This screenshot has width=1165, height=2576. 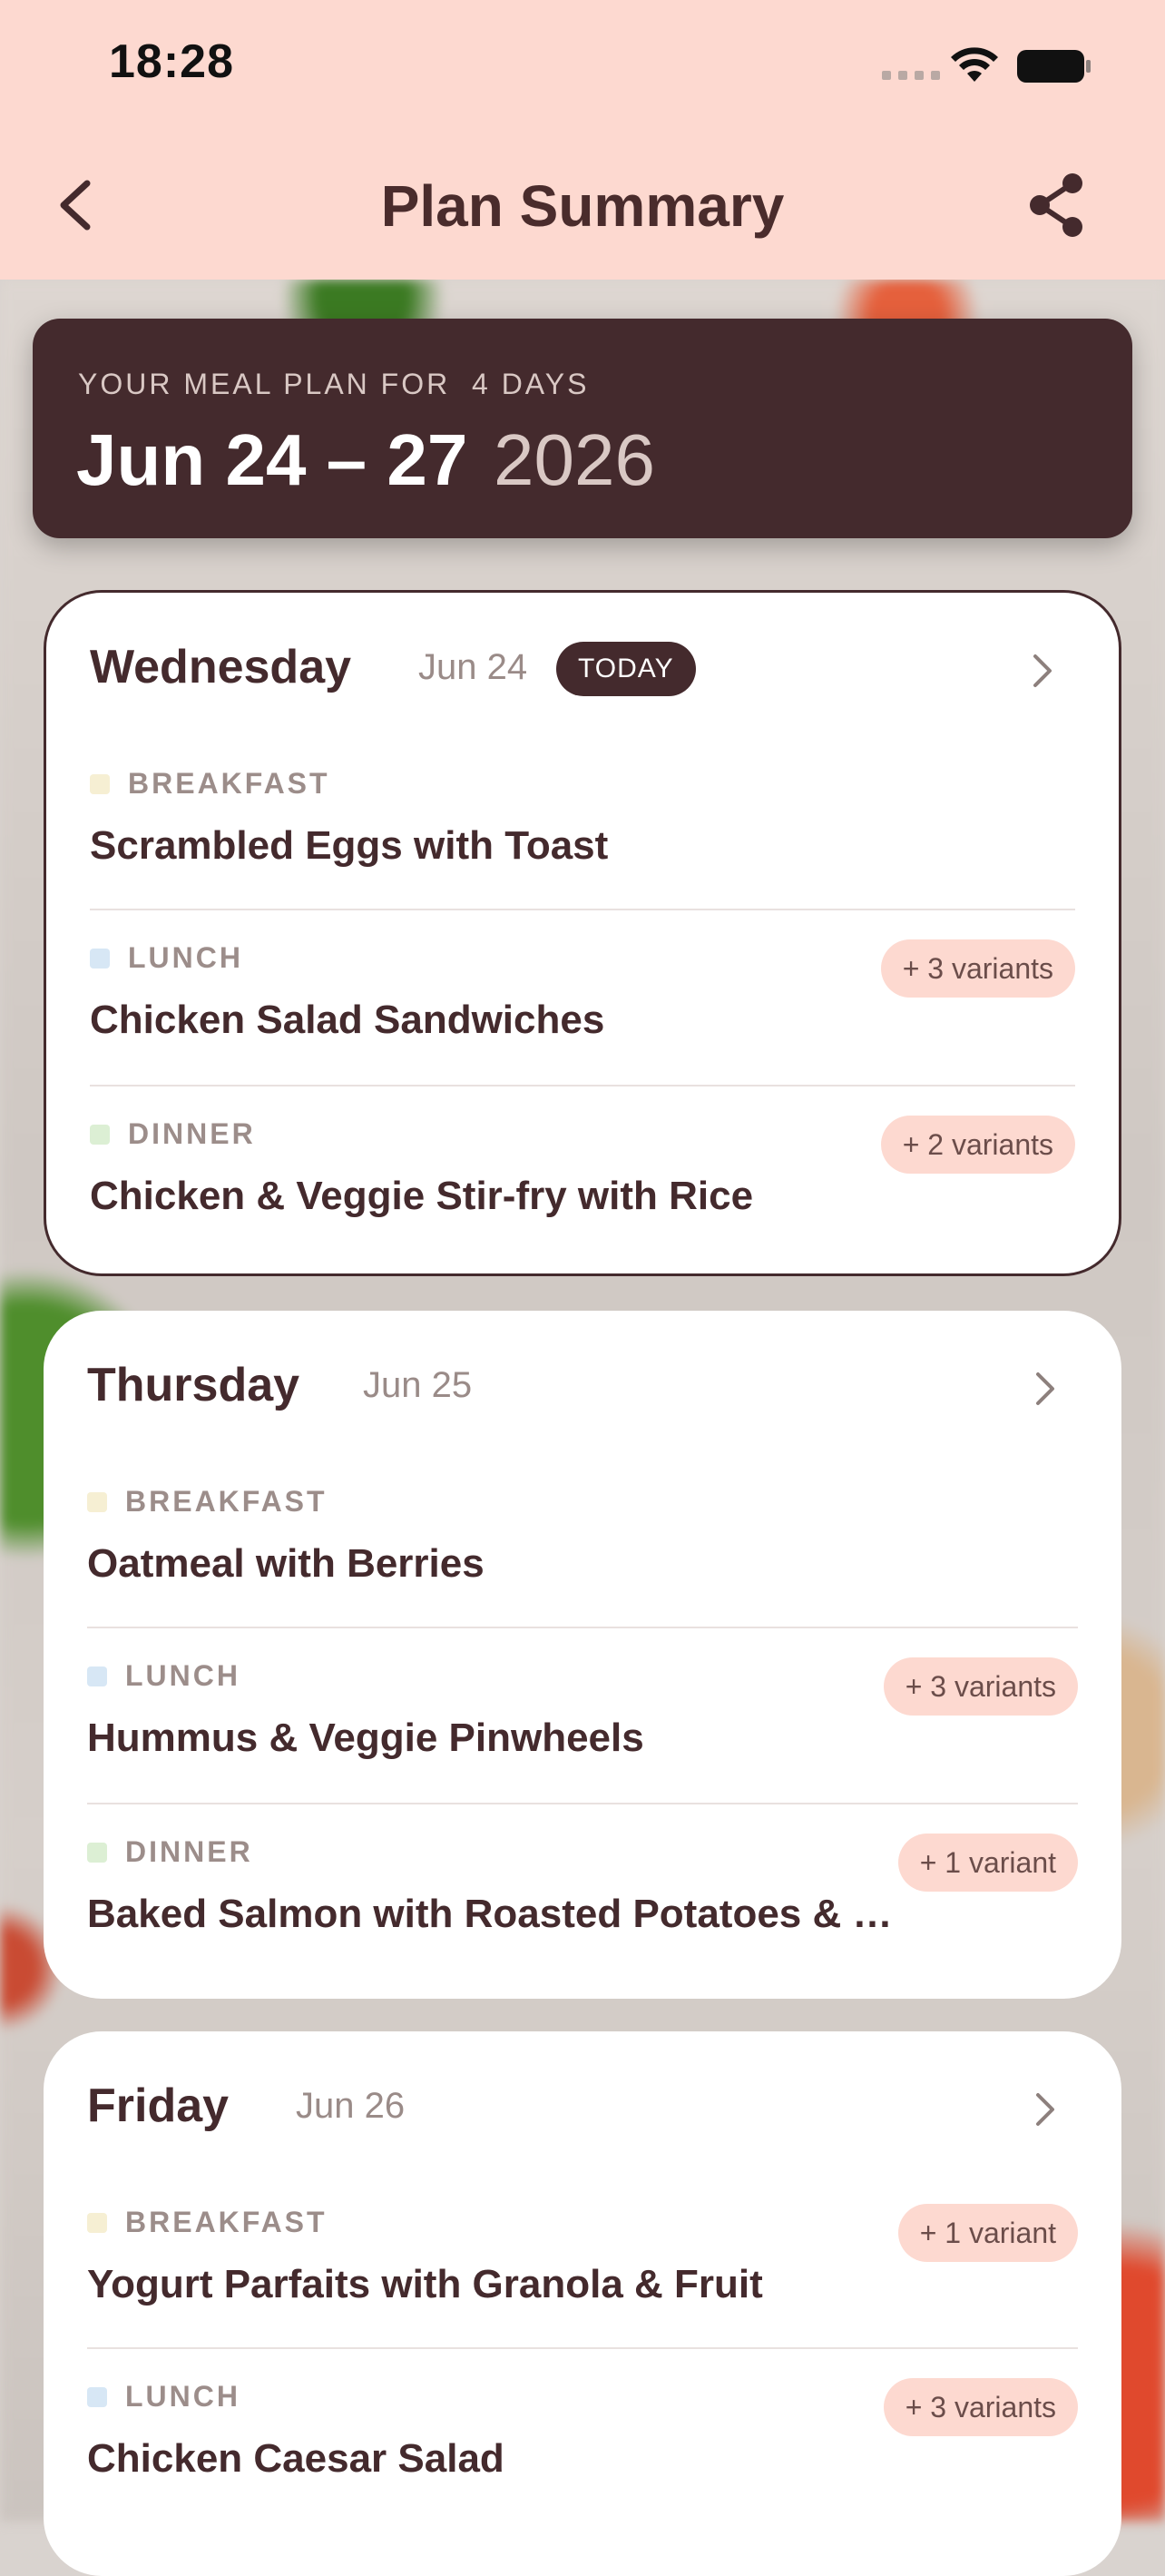 What do you see at coordinates (911, 75) in the screenshot?
I see `cellular-signal-icon` at bounding box center [911, 75].